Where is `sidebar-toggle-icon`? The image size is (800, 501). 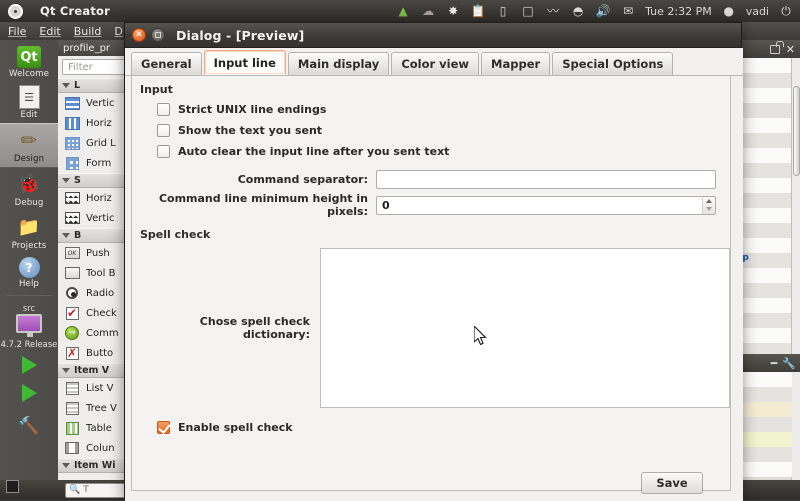
sidebar-toggle-icon is located at coordinates (12, 486).